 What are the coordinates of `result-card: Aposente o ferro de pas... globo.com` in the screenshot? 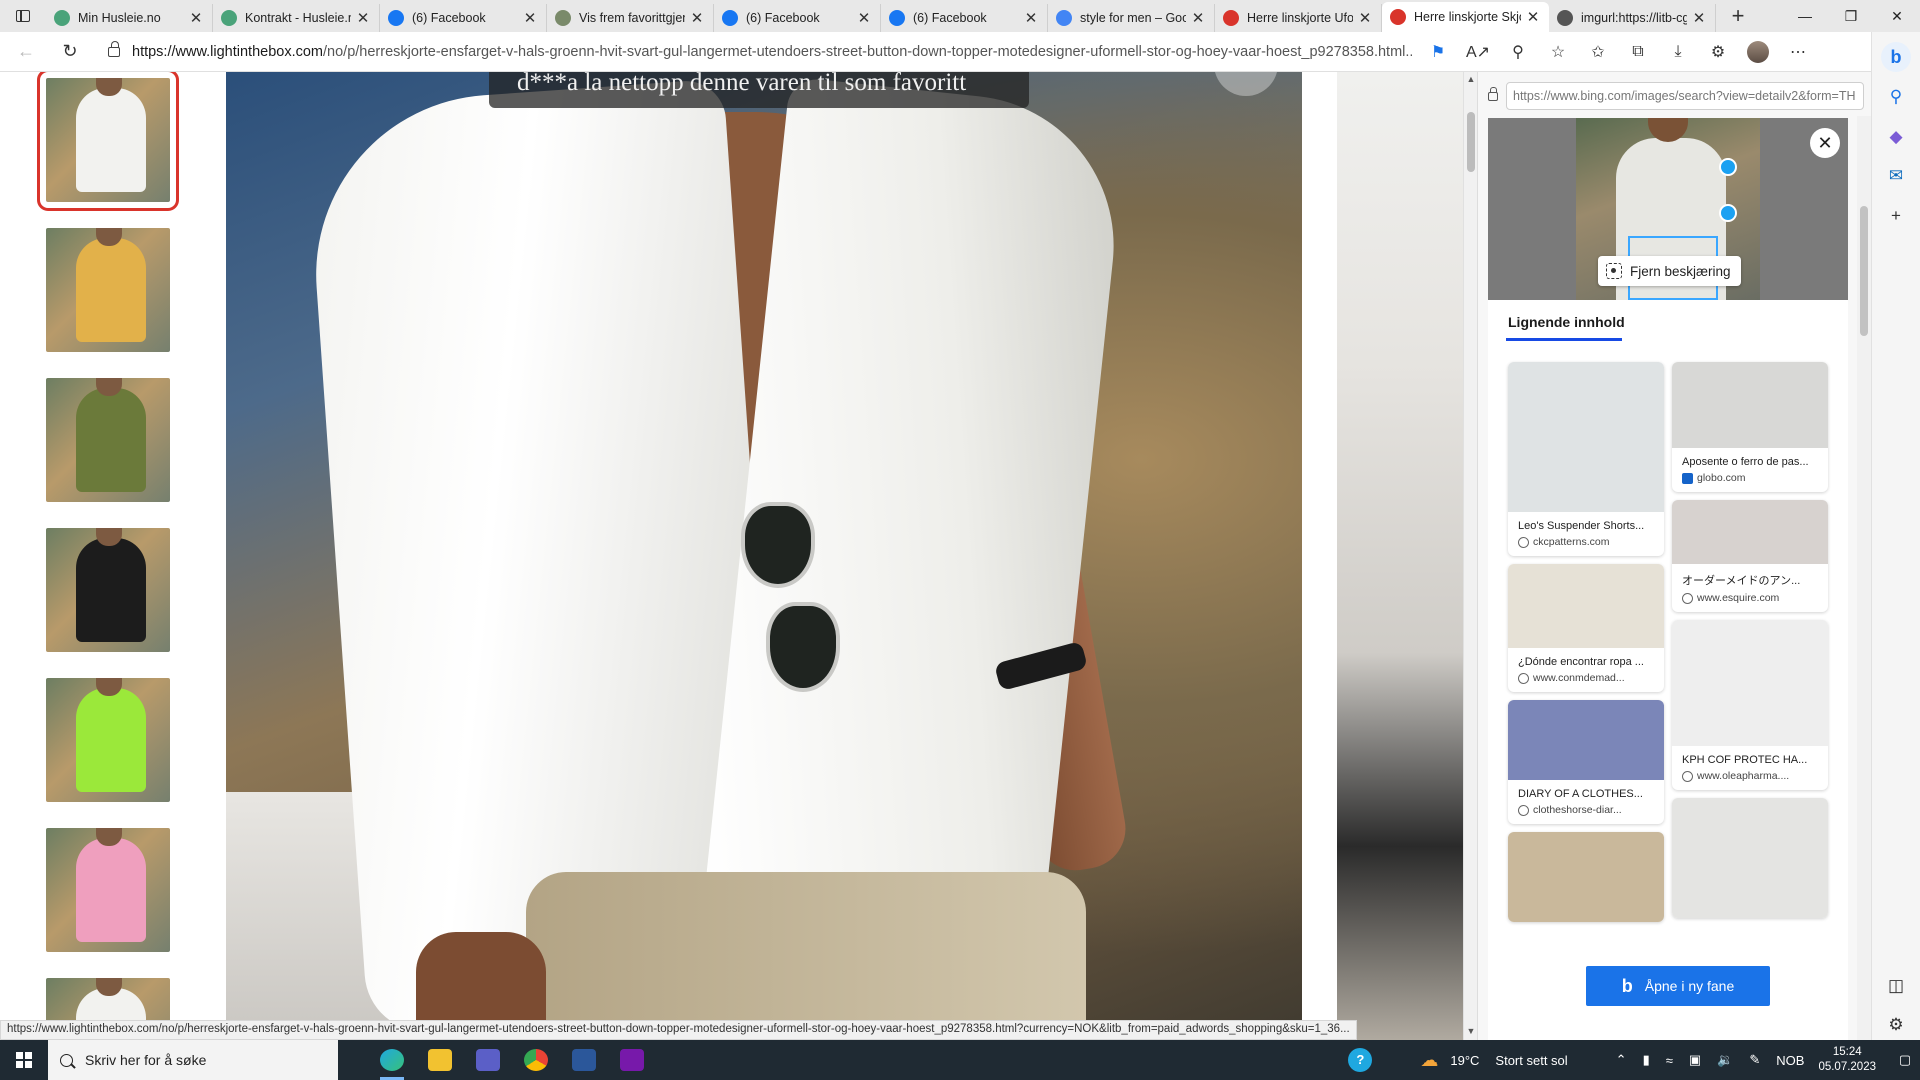 It's located at (1750, 427).